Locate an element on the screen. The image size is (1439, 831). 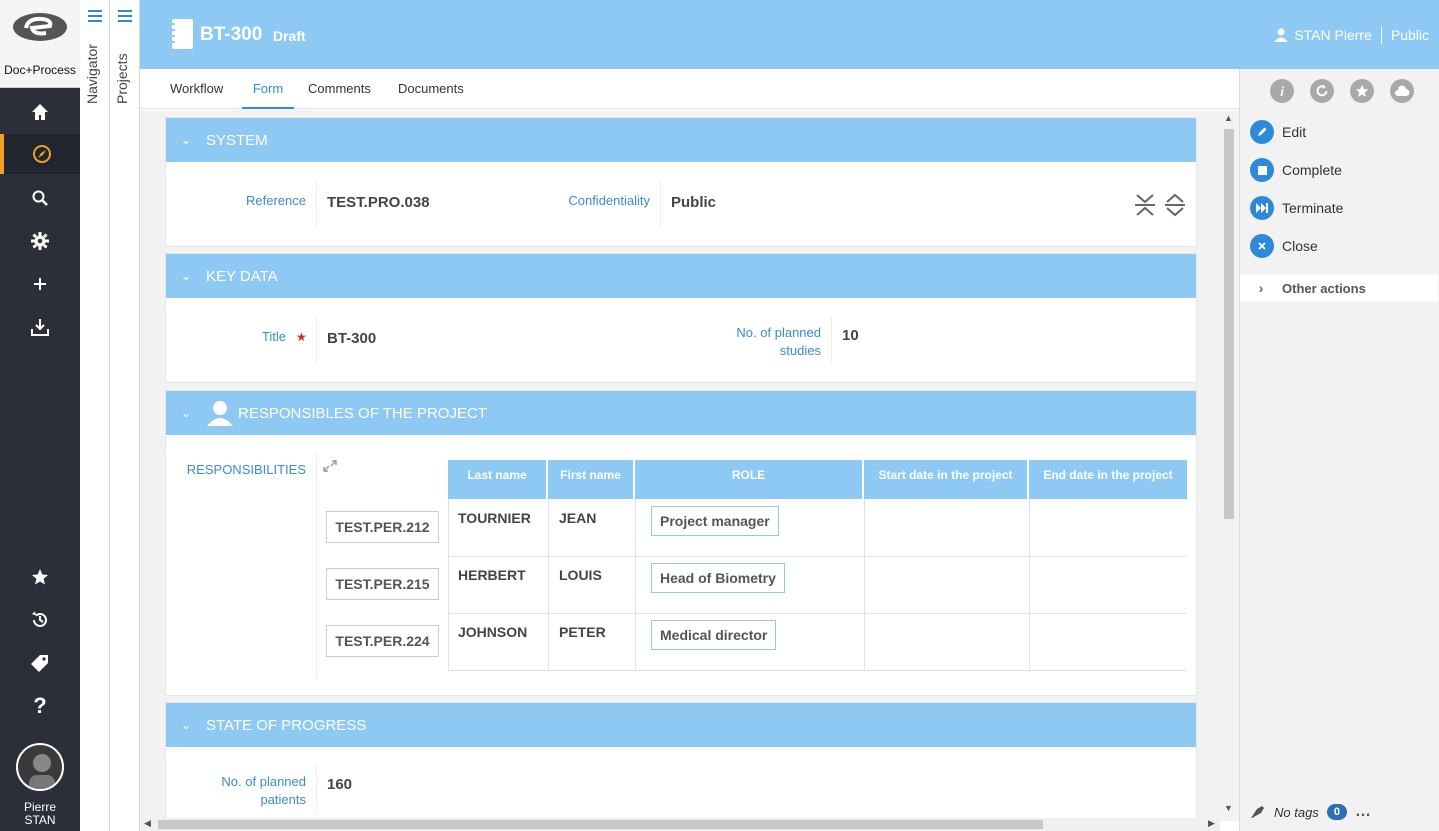
column-header-last-name: Last name is located at coordinates (498, 479).